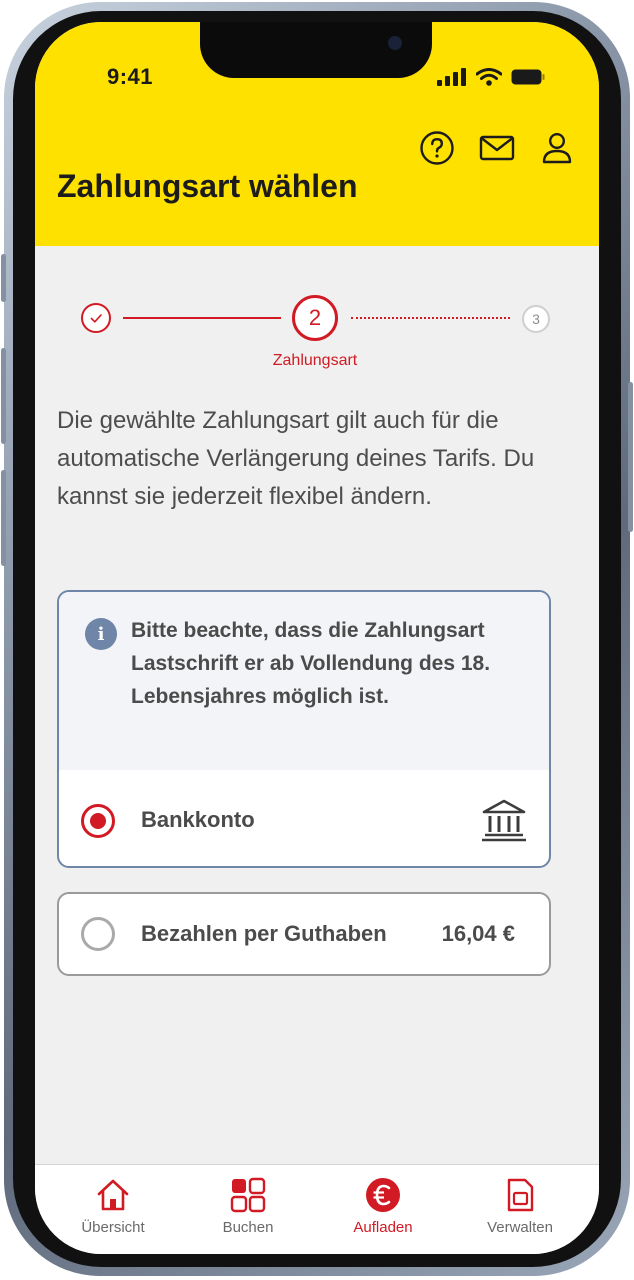  What do you see at coordinates (202, 318) in the screenshot?
I see `step-connector-completed` at bounding box center [202, 318].